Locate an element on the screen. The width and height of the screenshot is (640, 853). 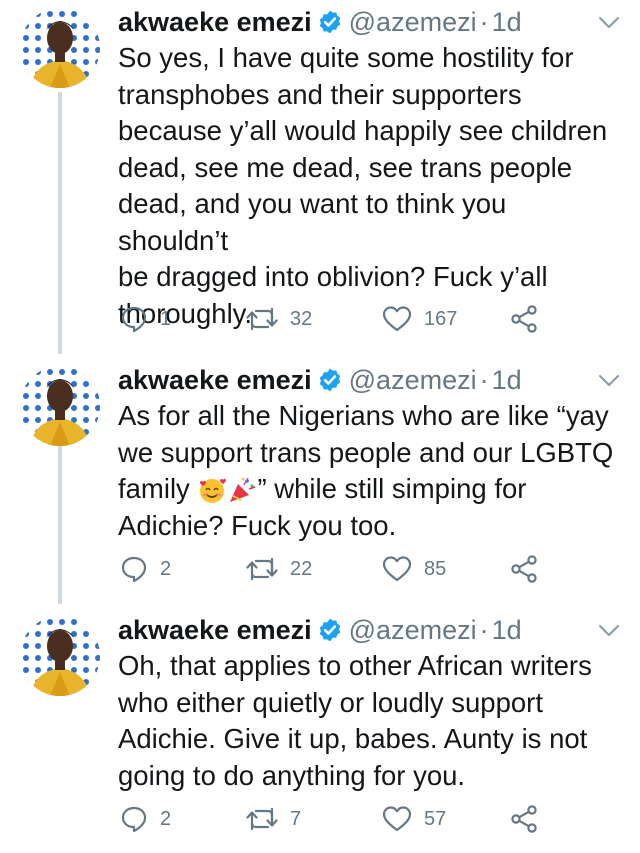
tweet-text-line: be dragged into oblivion? Fuck y’all is located at coordinates (333, 276).